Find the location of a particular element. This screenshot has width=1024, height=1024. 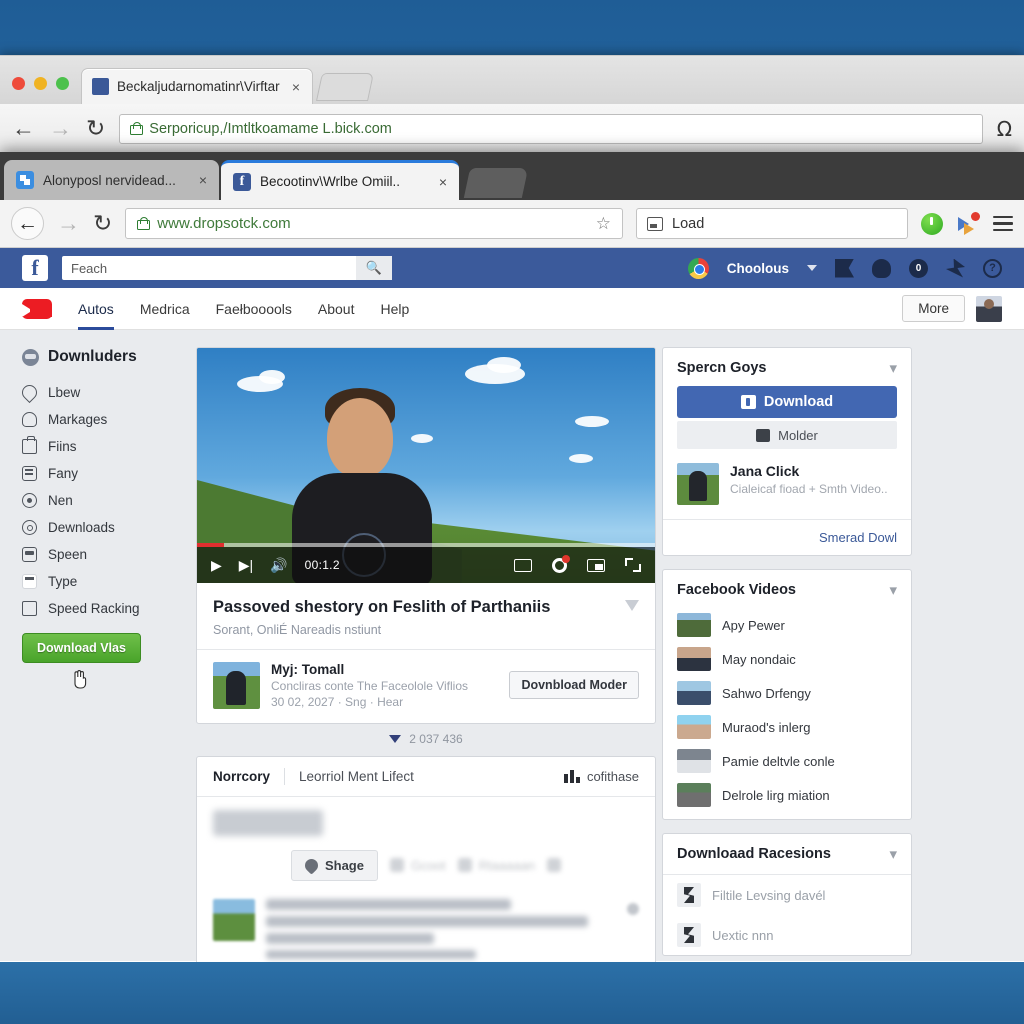

address-bar: www.dropsotck.com ☆ is located at coordinates (374, 223).